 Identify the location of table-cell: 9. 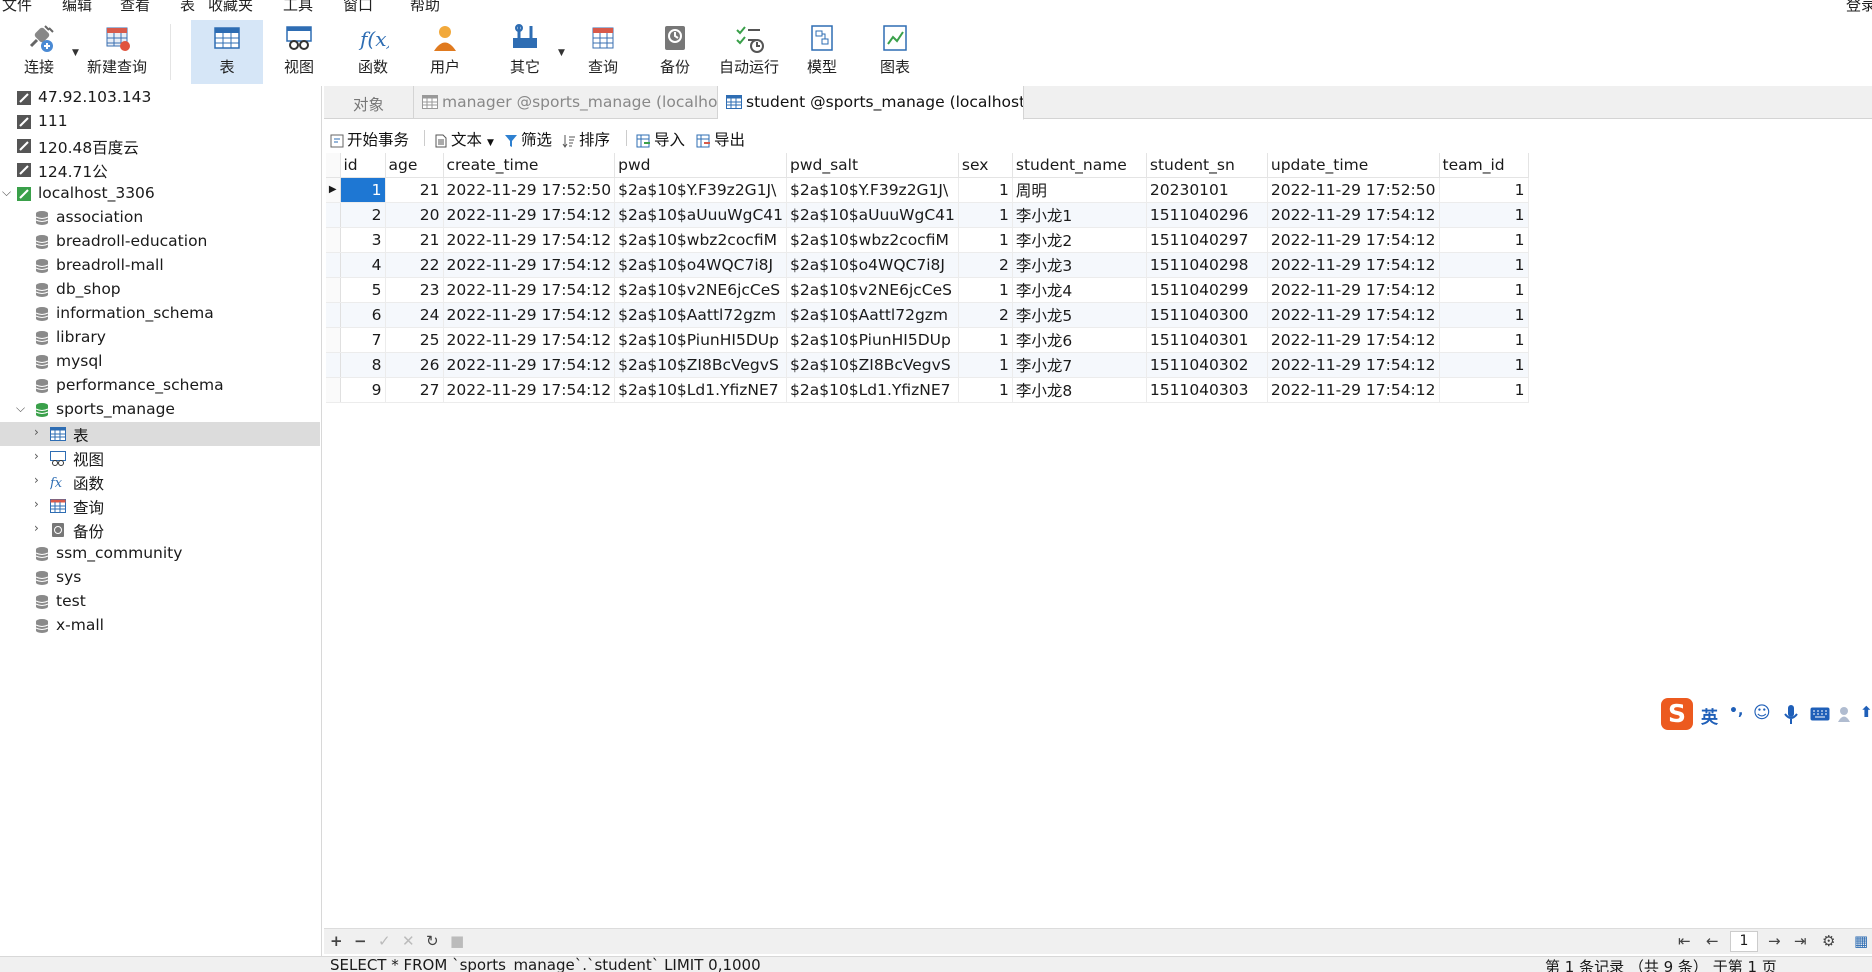
(363, 390).